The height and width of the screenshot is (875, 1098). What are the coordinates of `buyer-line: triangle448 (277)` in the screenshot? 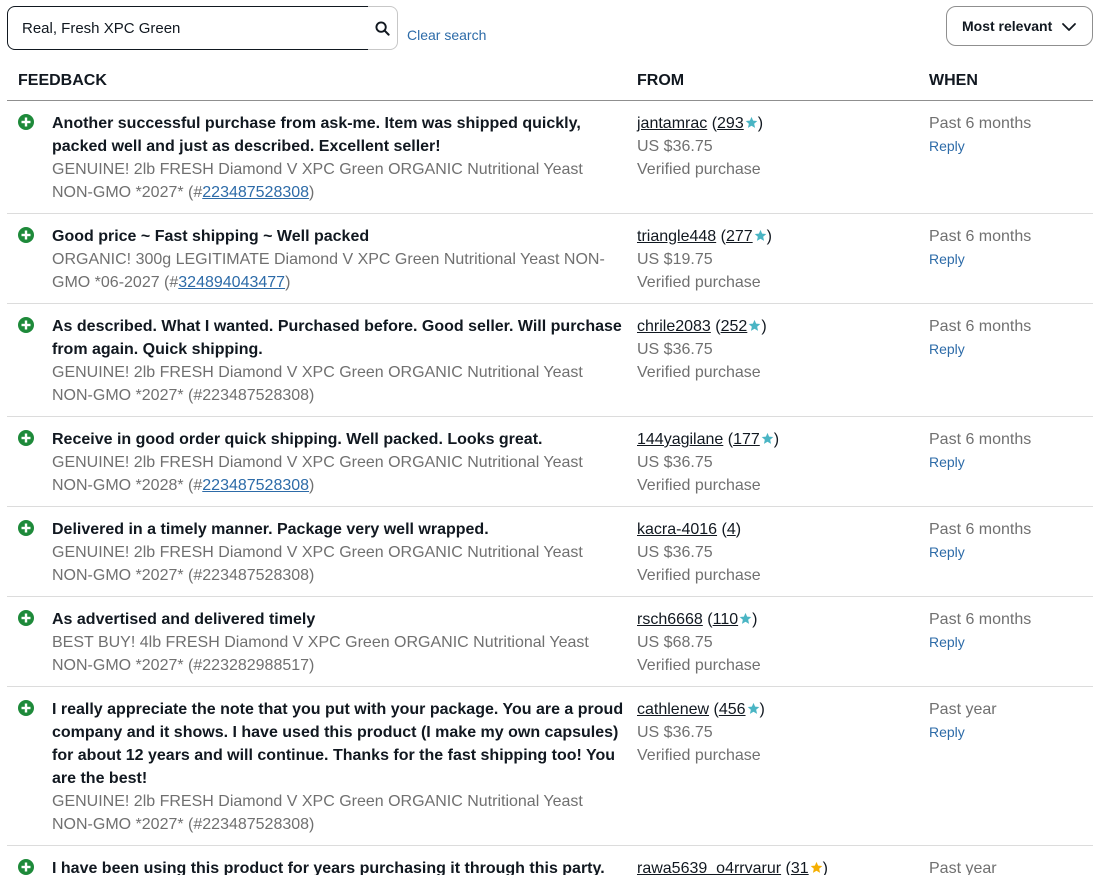 It's located at (777, 236).